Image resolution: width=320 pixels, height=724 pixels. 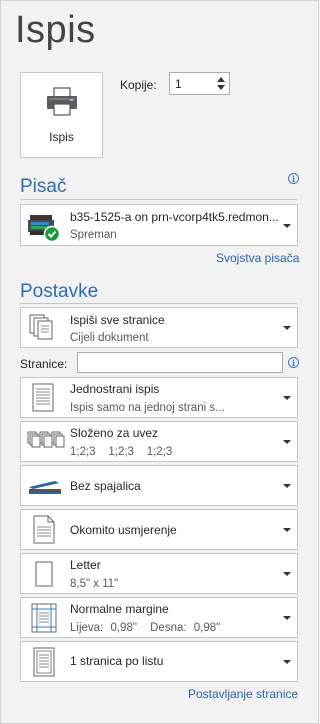 I want to click on left-margin-value: 0,98", so click(x=123, y=628).